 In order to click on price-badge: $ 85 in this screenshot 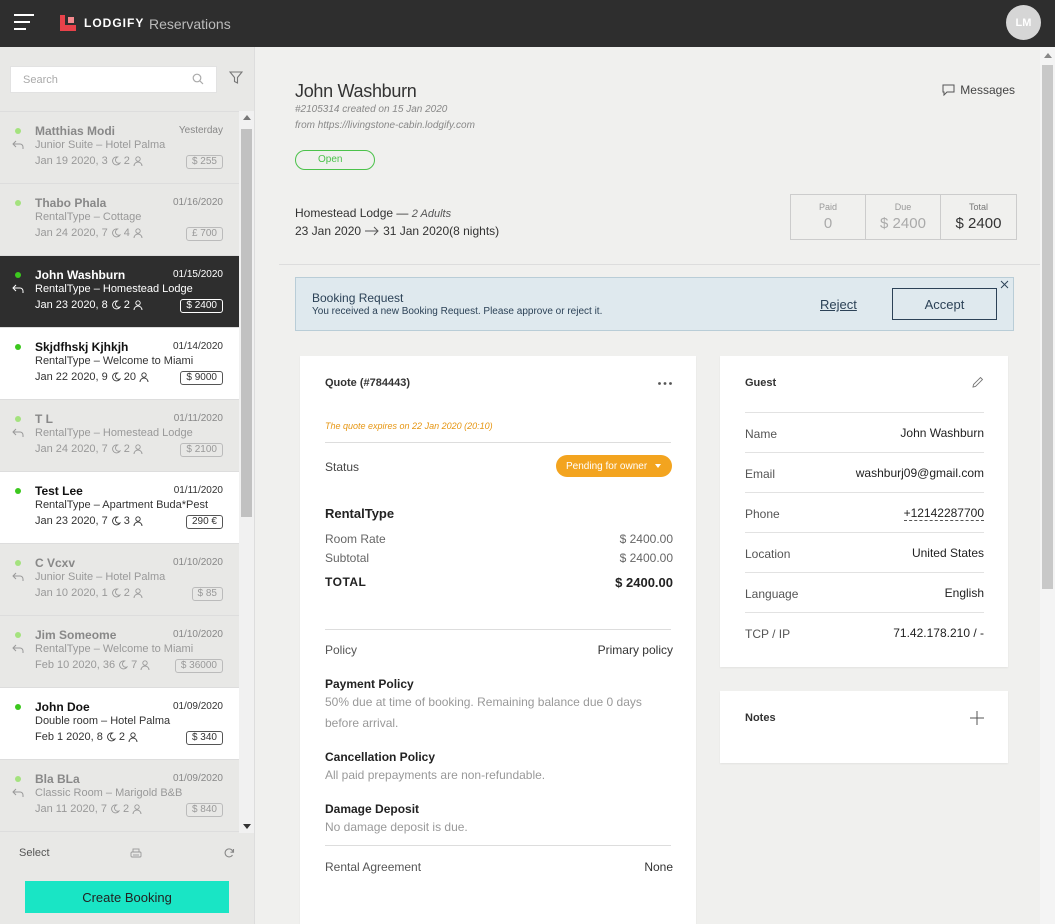, I will do `click(207, 594)`.